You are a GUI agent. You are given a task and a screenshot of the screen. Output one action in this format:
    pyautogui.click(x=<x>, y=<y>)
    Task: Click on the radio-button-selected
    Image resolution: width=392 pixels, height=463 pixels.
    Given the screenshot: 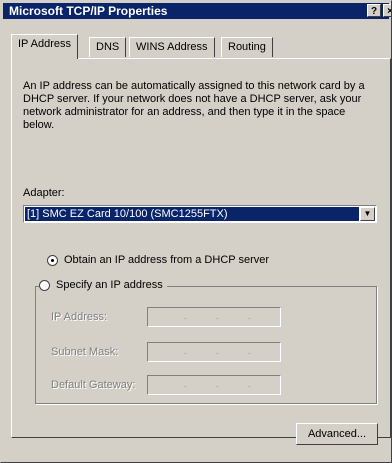 What is the action you would take?
    pyautogui.click(x=52, y=260)
    